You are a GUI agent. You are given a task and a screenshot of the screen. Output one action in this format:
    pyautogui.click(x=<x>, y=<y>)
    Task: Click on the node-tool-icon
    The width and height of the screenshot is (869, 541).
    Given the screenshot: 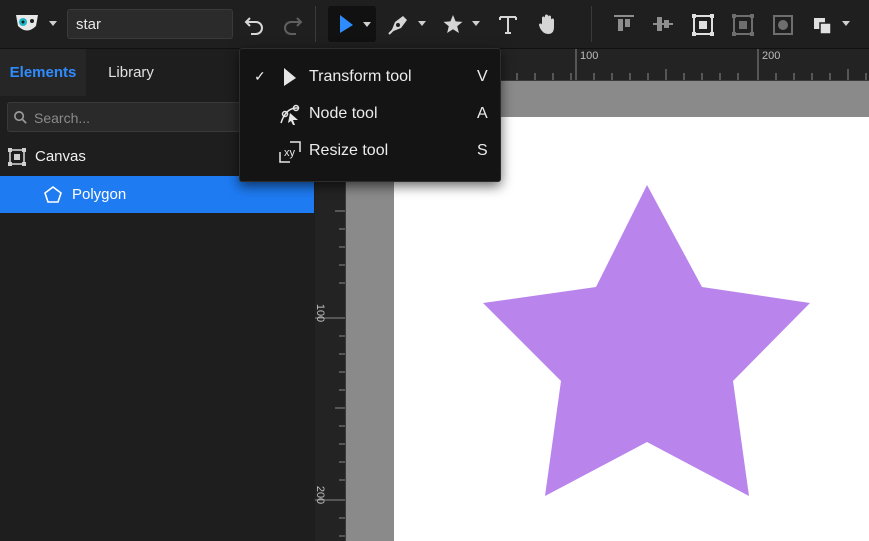 What is the action you would take?
    pyautogui.click(x=290, y=115)
    